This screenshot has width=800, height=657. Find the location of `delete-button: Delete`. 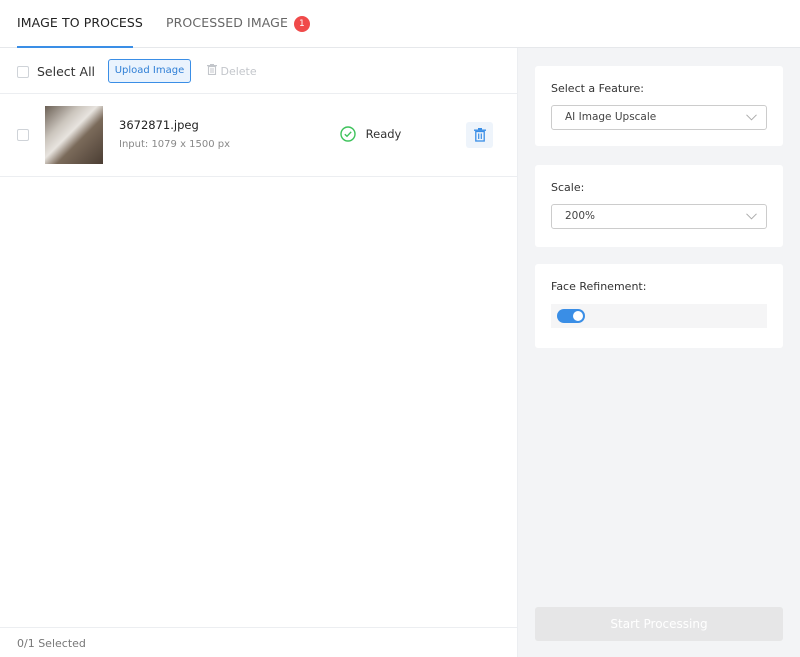

delete-button: Delete is located at coordinates (232, 71).